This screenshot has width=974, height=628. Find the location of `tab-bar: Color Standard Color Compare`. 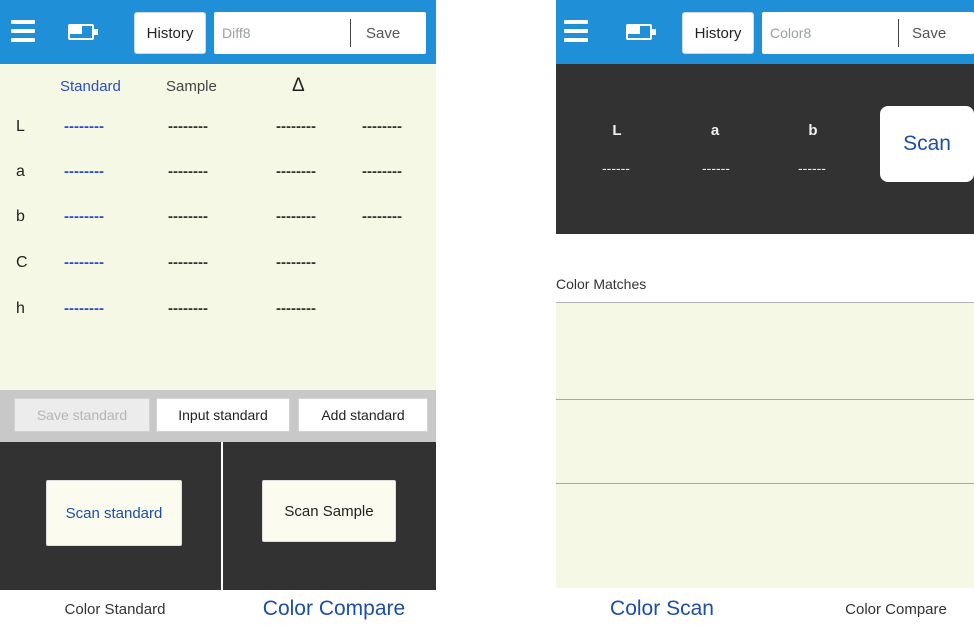

tab-bar: Color Standard Color Compare is located at coordinates (218, 609).